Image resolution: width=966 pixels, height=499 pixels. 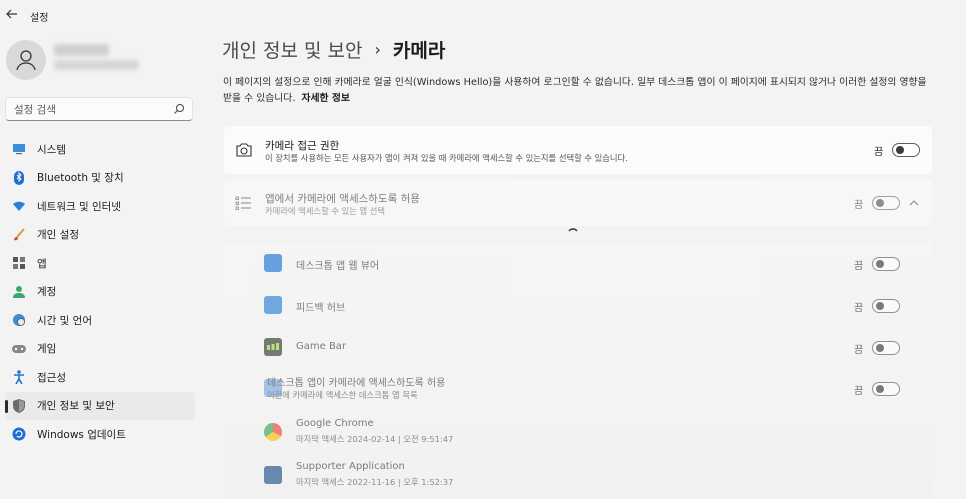 I want to click on breadcrumb-parent: 개인 정보 및 보안, so click(x=292, y=49).